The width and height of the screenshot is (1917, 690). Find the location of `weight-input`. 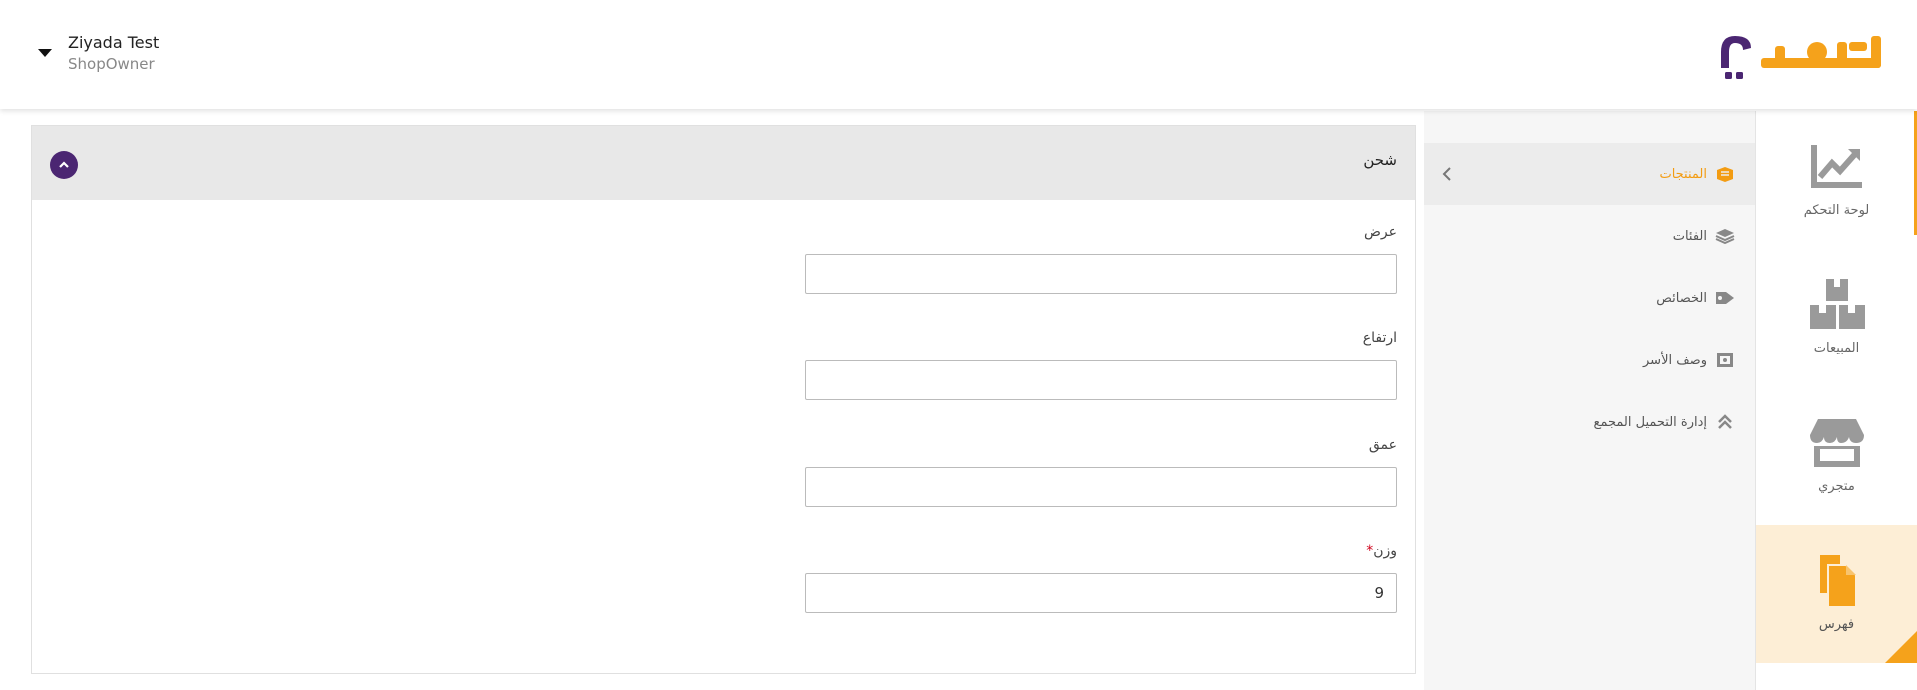

weight-input is located at coordinates (1101, 593).